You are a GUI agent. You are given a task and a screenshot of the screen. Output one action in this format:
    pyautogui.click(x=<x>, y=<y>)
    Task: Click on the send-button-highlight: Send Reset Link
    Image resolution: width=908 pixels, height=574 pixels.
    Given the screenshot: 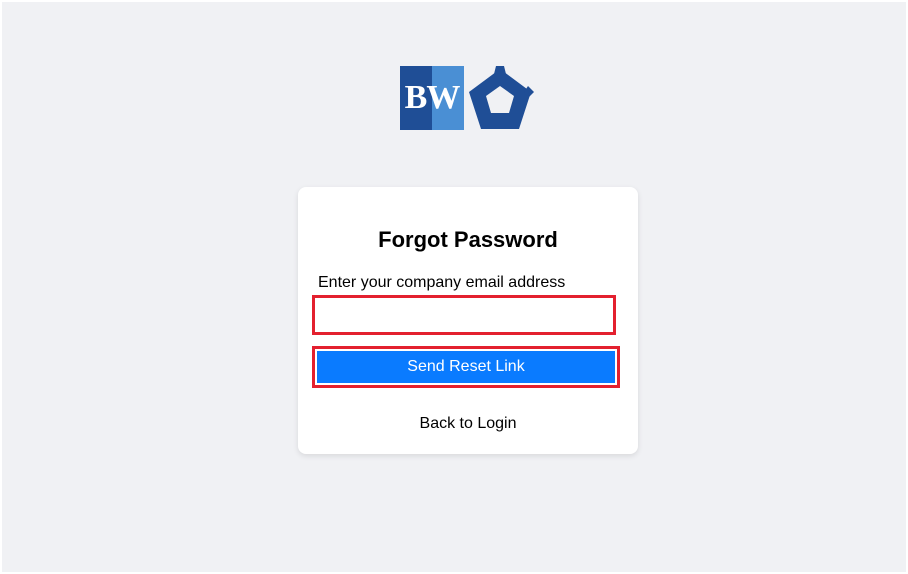 What is the action you would take?
    pyautogui.click(x=466, y=367)
    